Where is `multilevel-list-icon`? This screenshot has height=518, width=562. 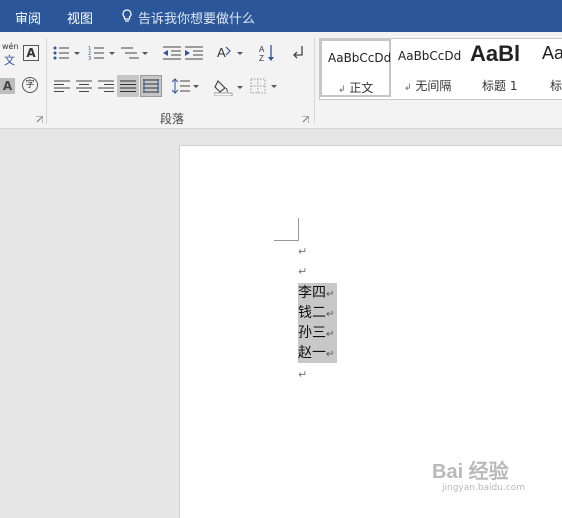
multilevel-list-icon is located at coordinates (134, 53).